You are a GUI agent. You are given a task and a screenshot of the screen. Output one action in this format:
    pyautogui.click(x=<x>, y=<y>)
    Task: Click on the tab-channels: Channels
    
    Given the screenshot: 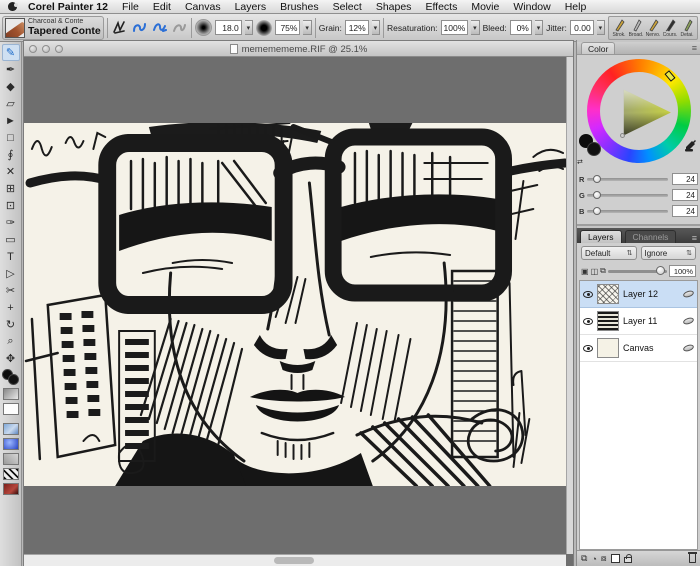 What is the action you would take?
    pyautogui.click(x=650, y=236)
    